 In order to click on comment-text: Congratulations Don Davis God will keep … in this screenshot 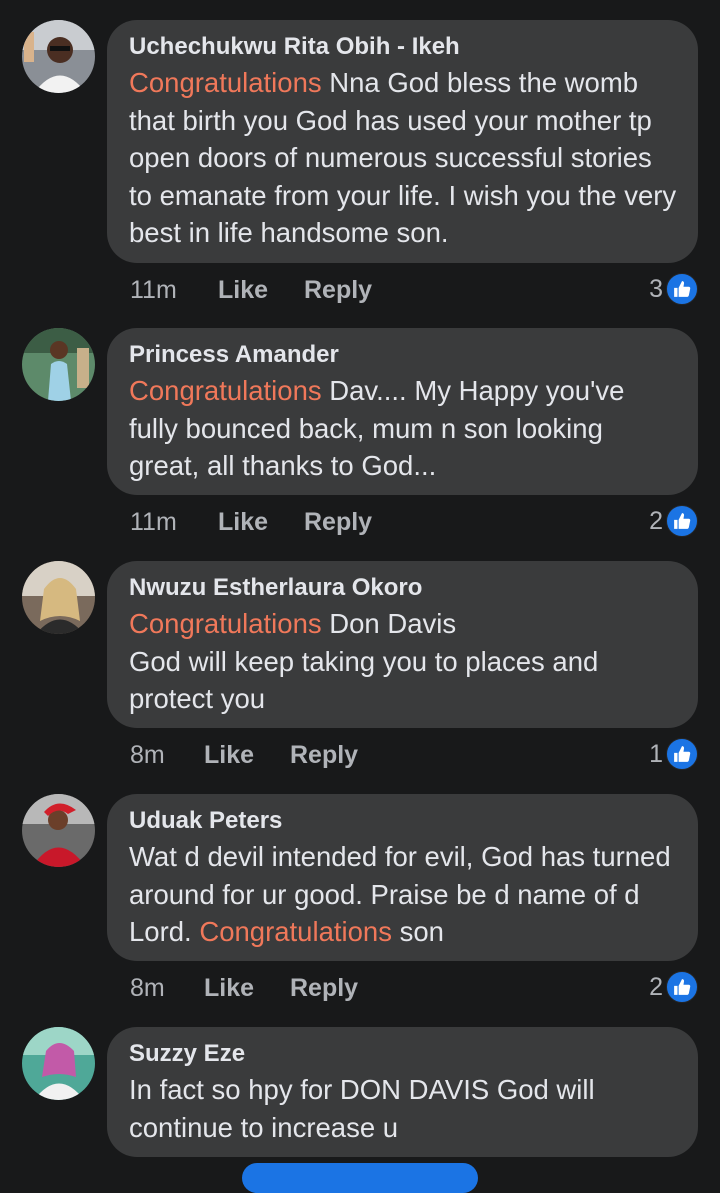, I will do `click(403, 661)`.